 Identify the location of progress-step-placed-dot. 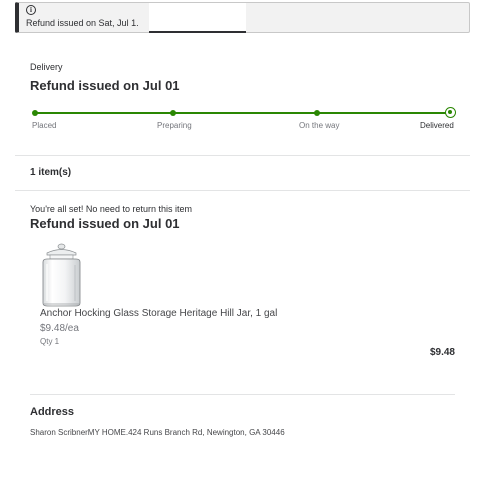
(35, 113).